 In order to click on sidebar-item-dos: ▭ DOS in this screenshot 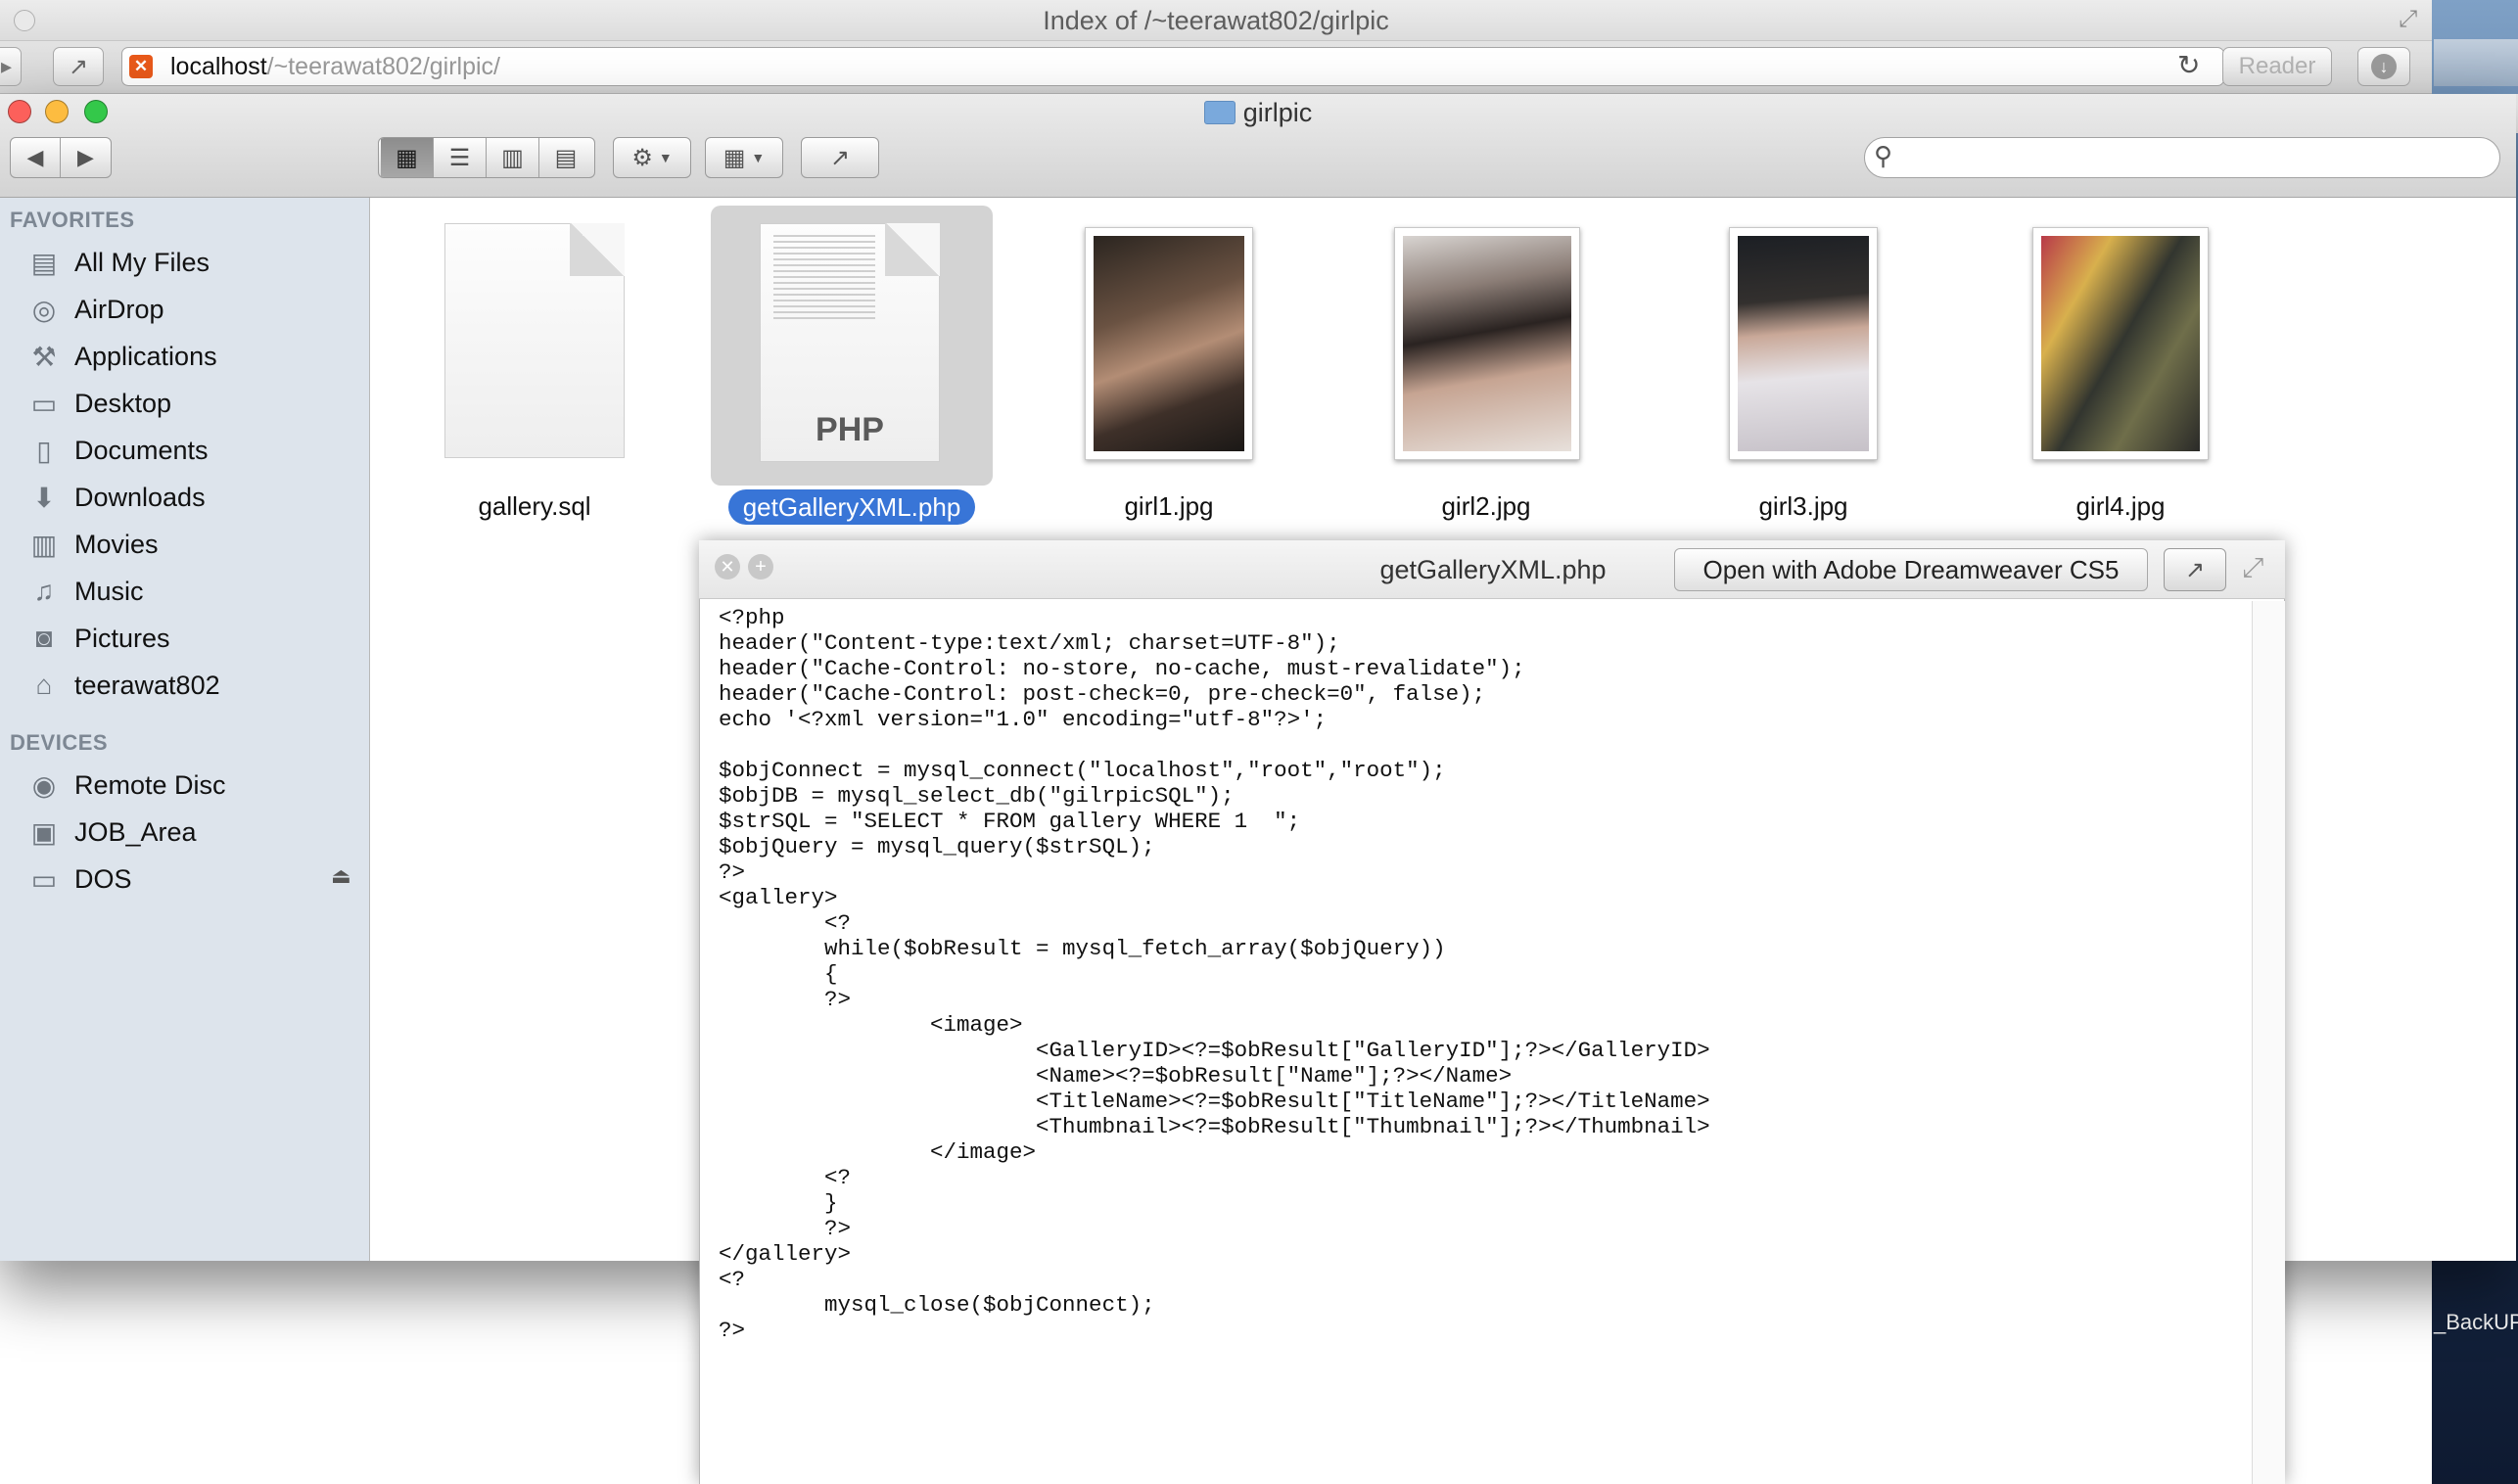, I will do `click(79, 879)`.